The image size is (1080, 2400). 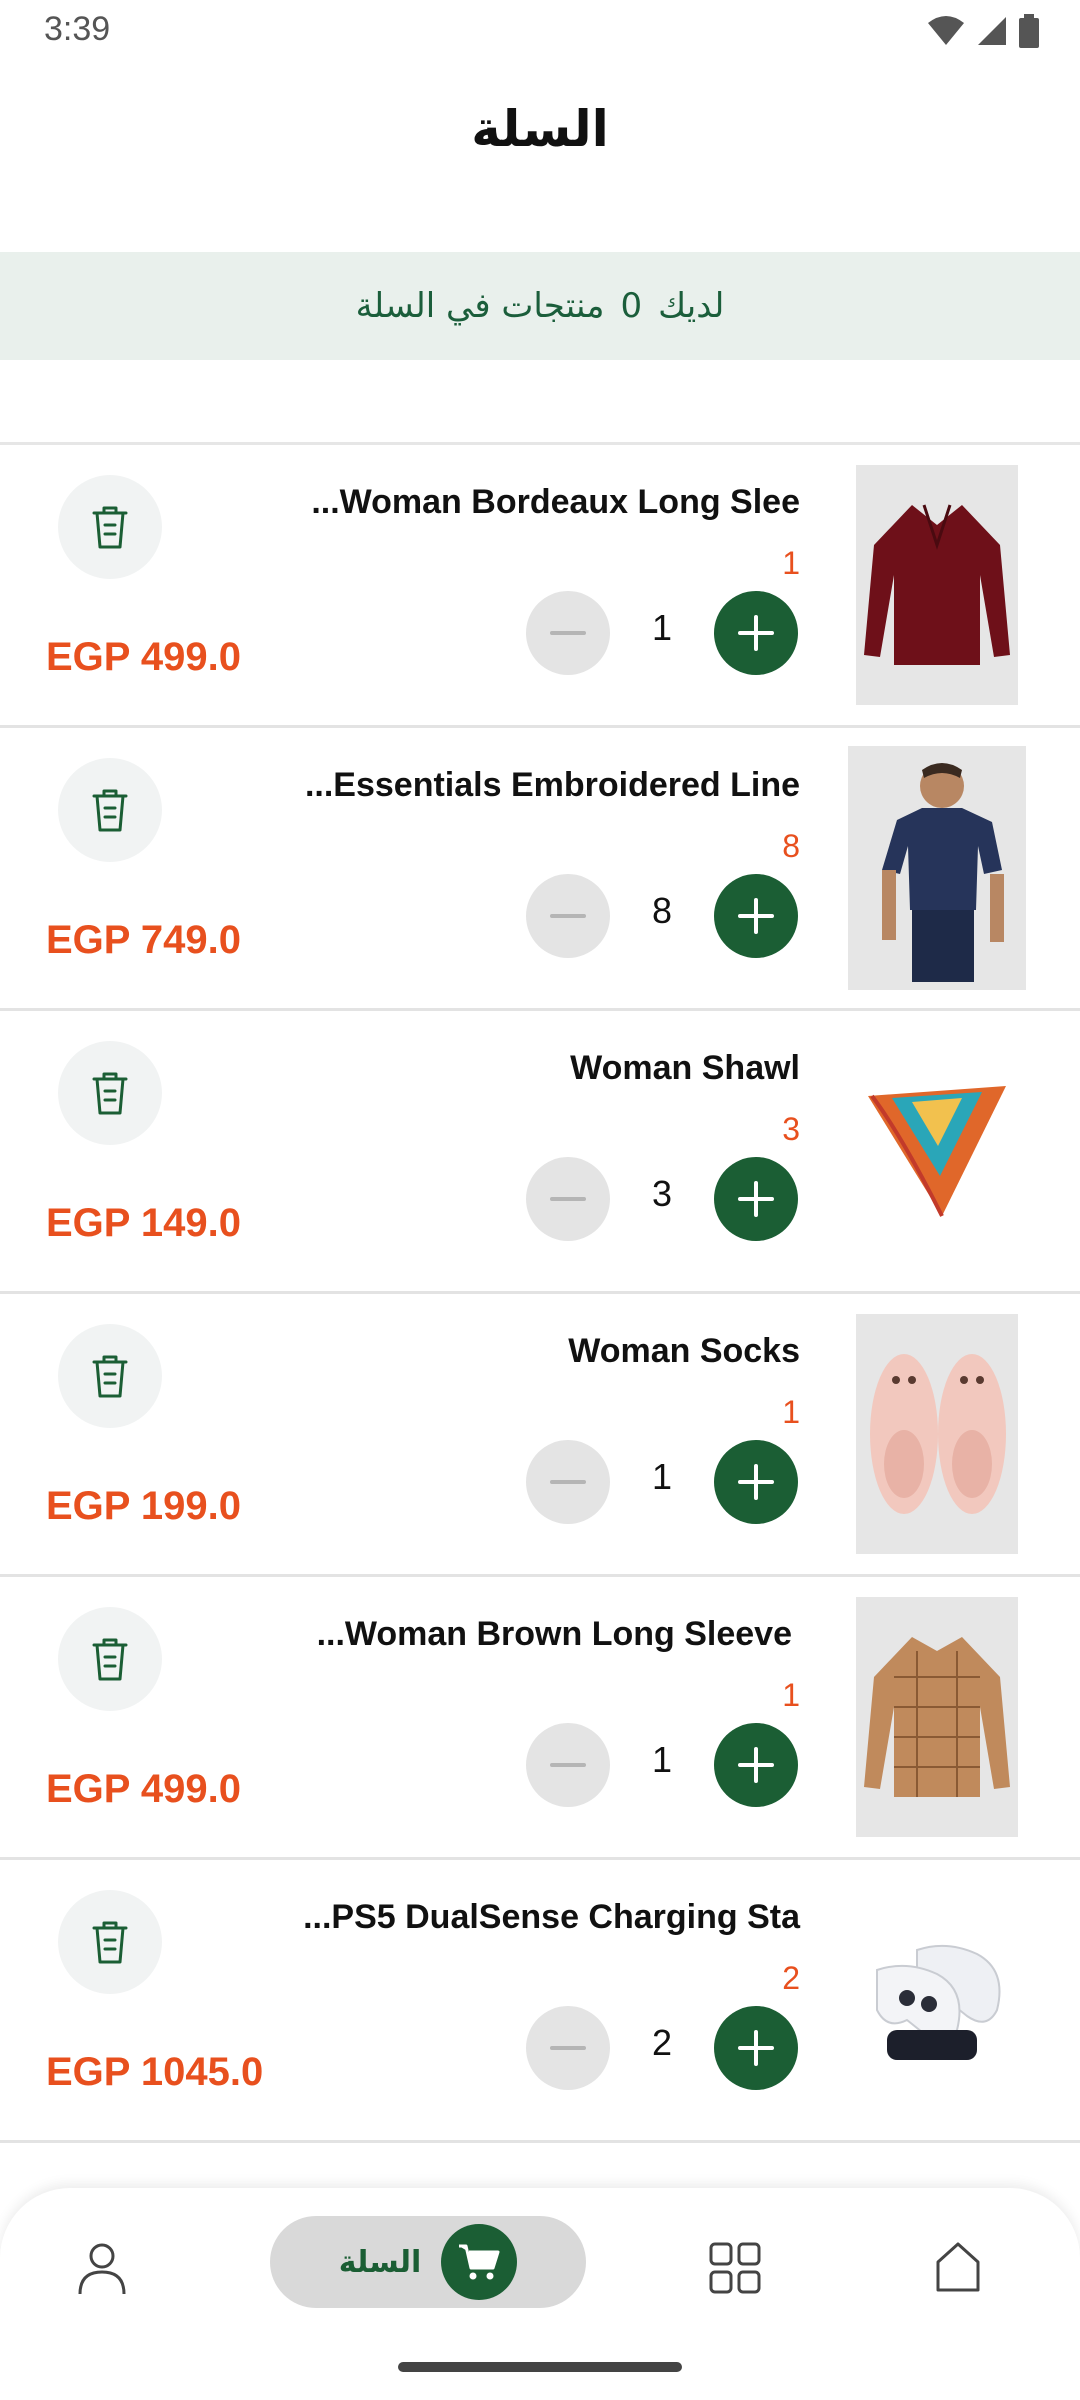 I want to click on item-price: EGP 149.0, so click(x=143, y=1223).